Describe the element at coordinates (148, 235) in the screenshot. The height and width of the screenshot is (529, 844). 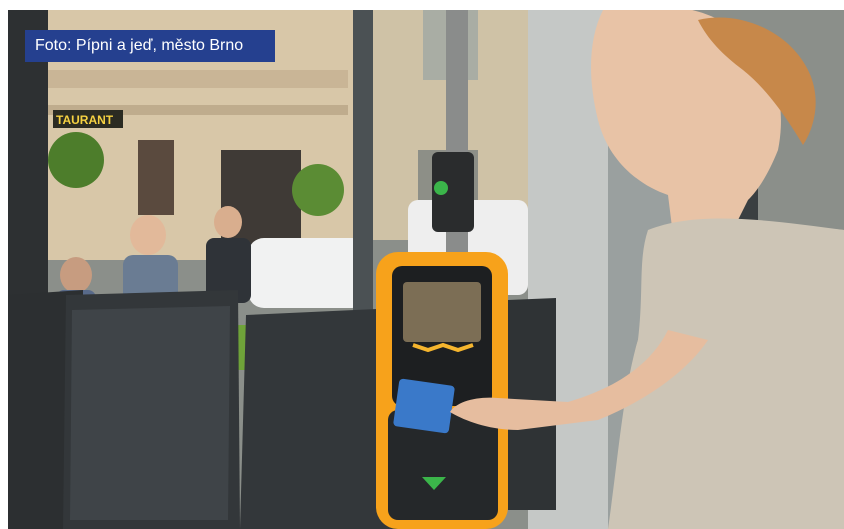
I see `person-head` at that location.